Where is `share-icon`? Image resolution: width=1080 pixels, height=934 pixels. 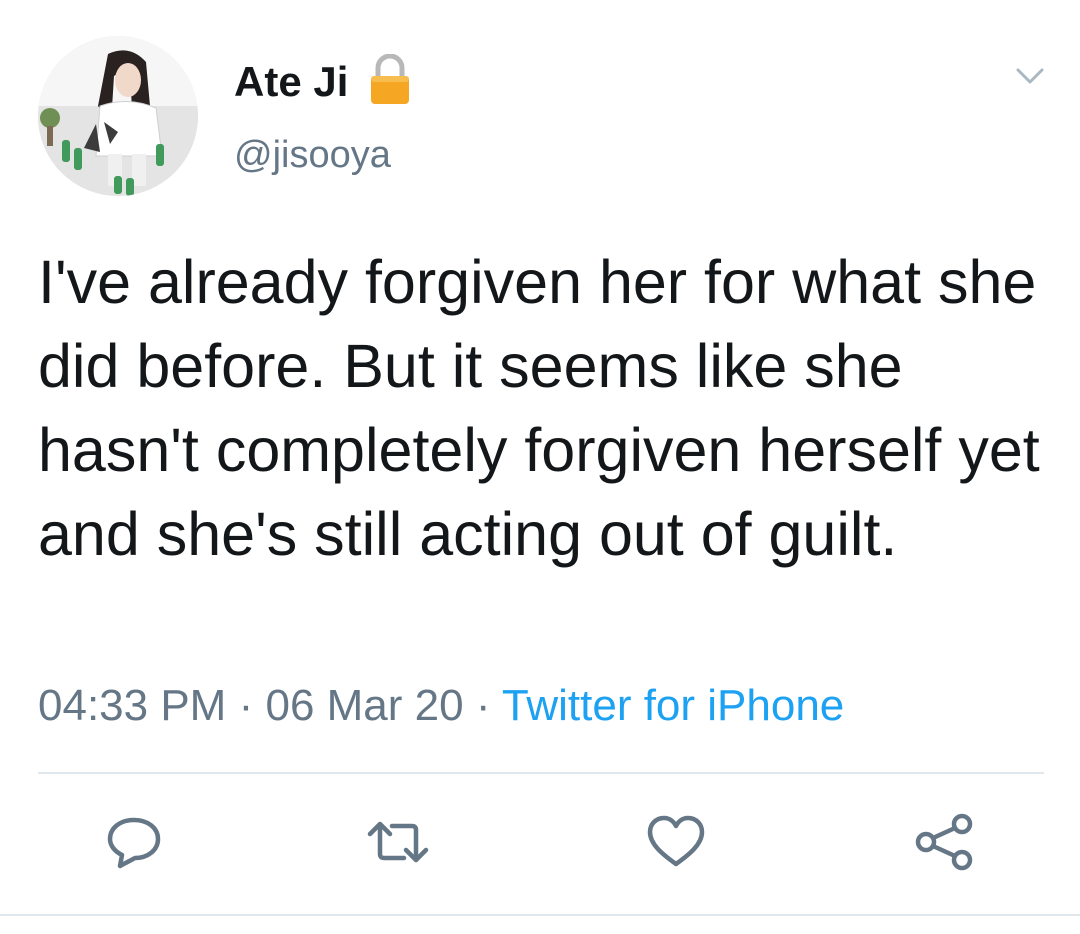
share-icon is located at coordinates (944, 842).